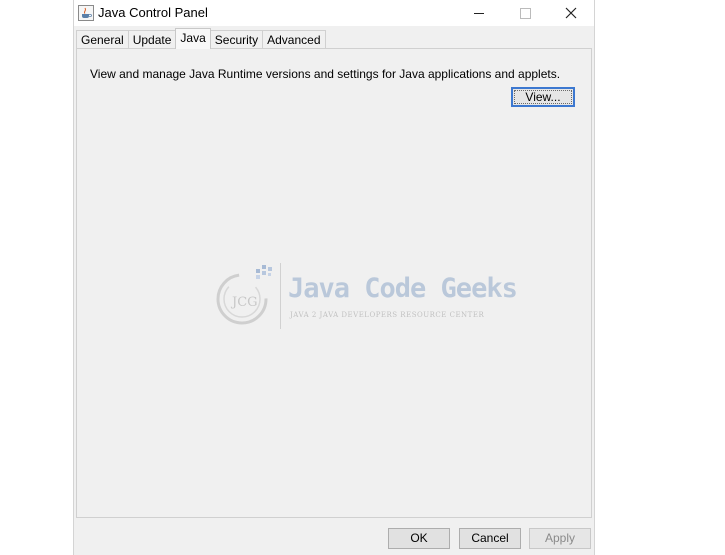  I want to click on close-icon, so click(571, 13).